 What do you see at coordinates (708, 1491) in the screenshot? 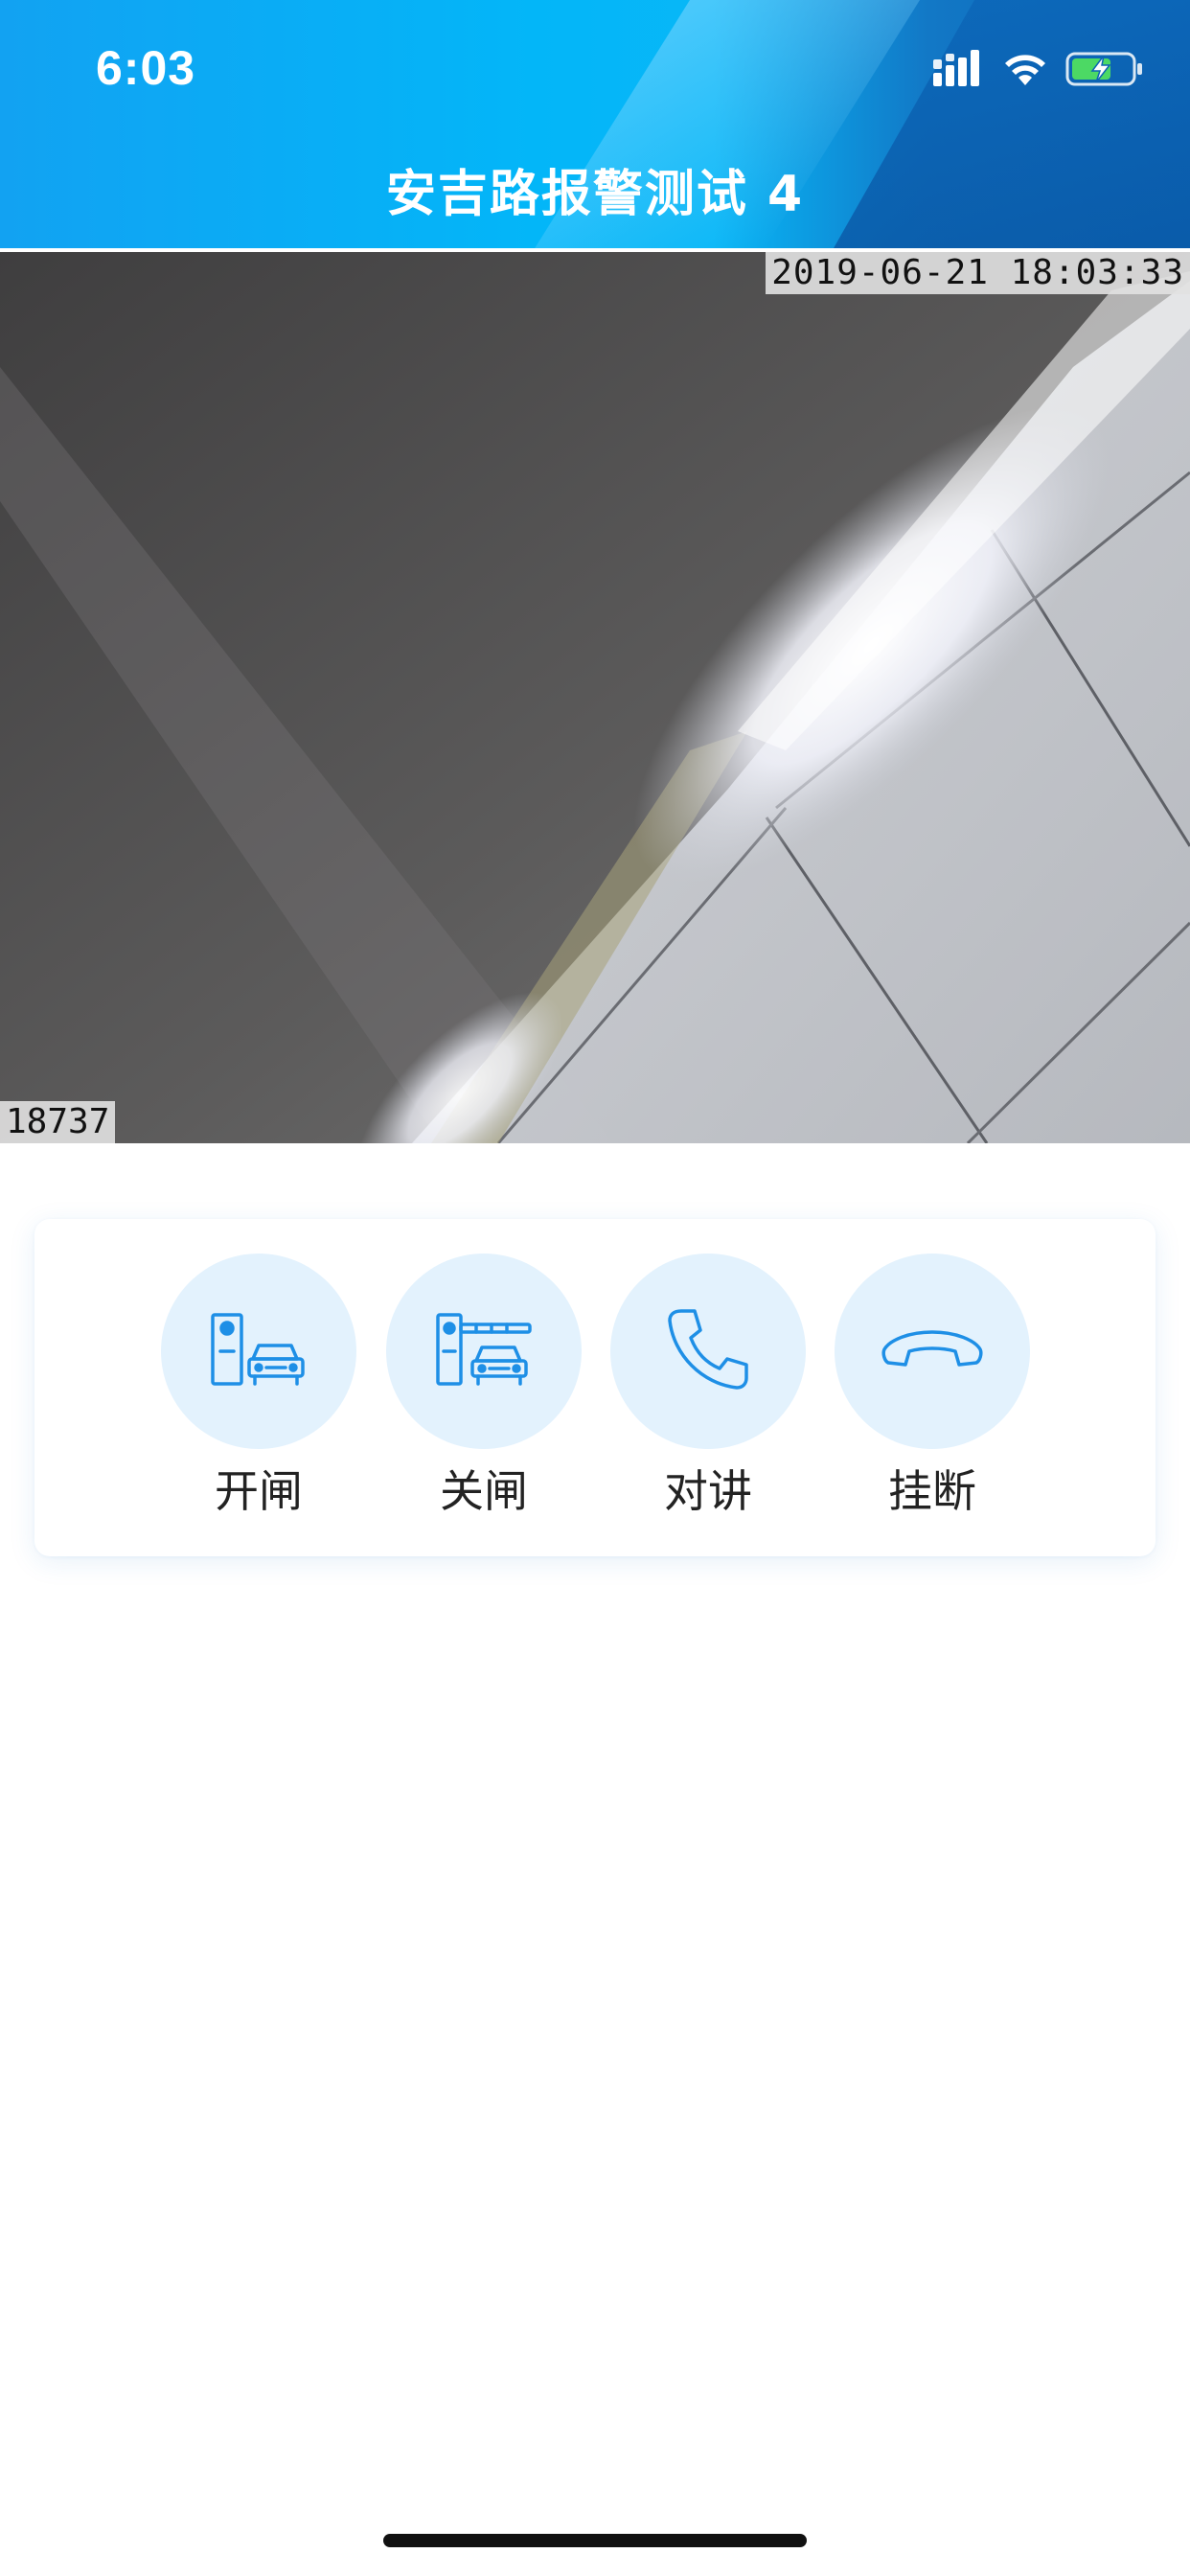
I see `intercom-label: 对讲` at bounding box center [708, 1491].